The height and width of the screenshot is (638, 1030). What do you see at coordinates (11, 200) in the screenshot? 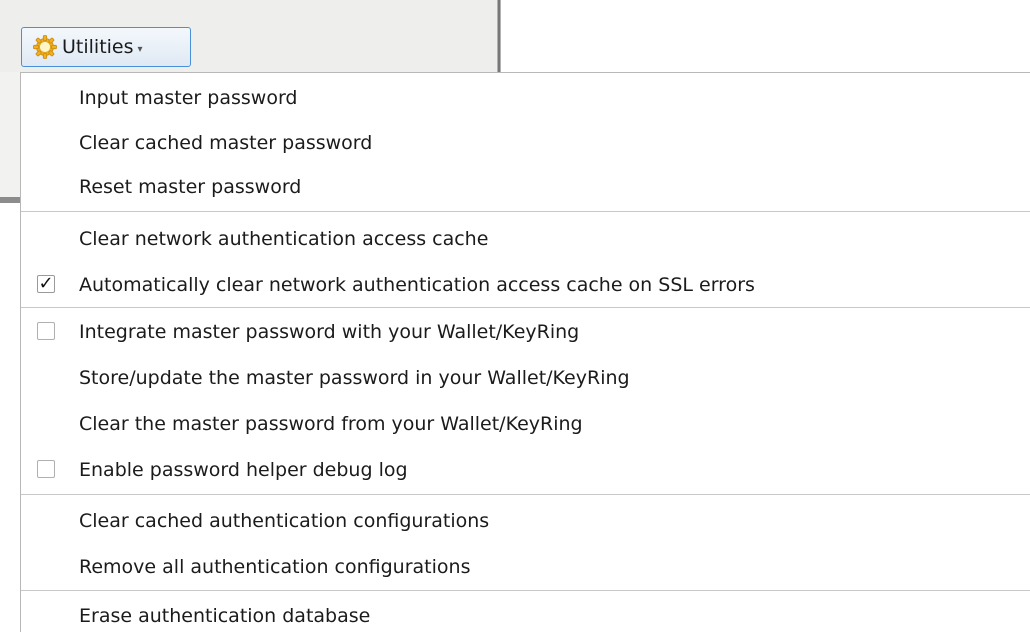
I see `panel-divider` at bounding box center [11, 200].